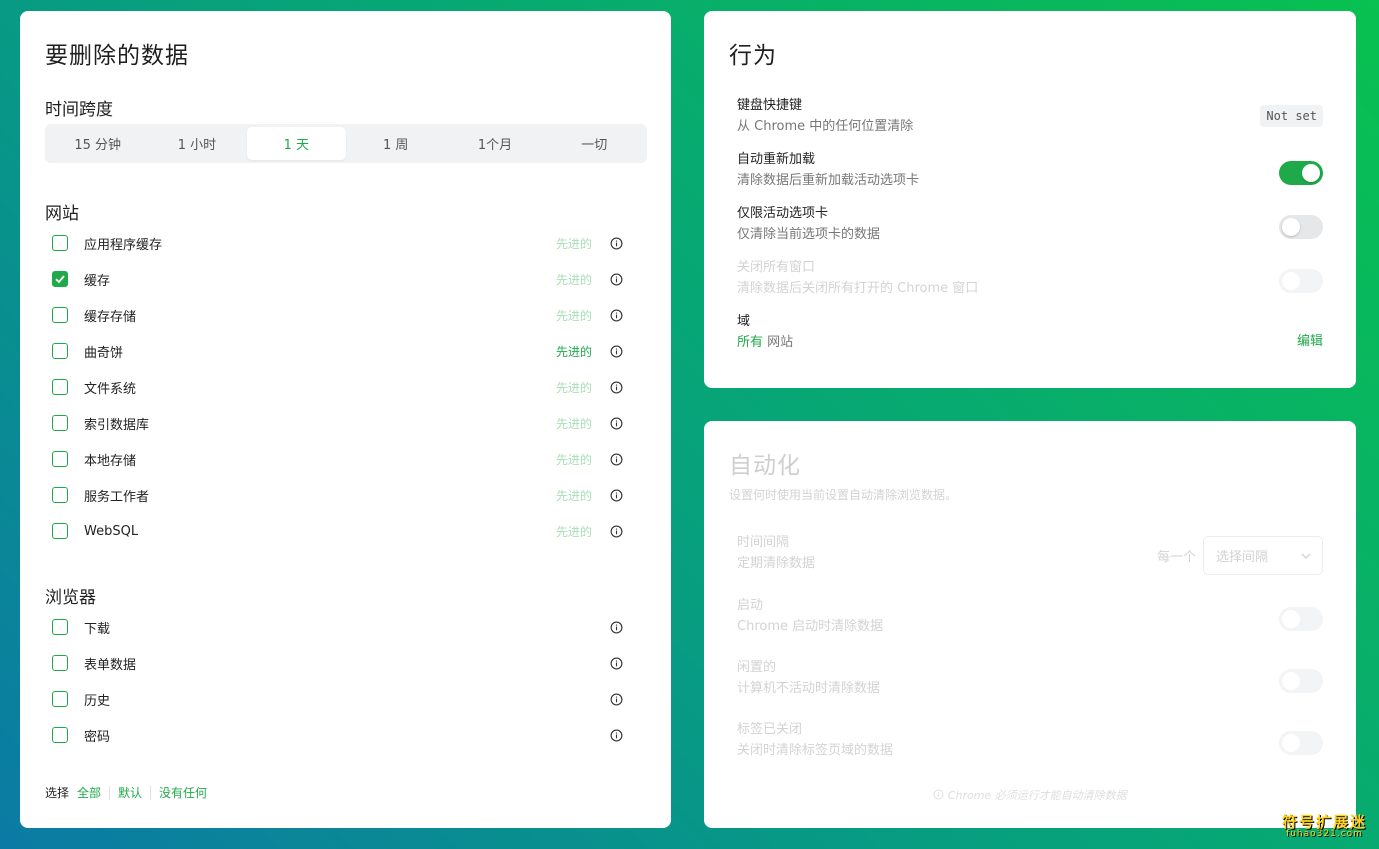  Describe the element at coordinates (1291, 116) in the screenshot. I see `shortcut-value-badge: Not set` at that location.